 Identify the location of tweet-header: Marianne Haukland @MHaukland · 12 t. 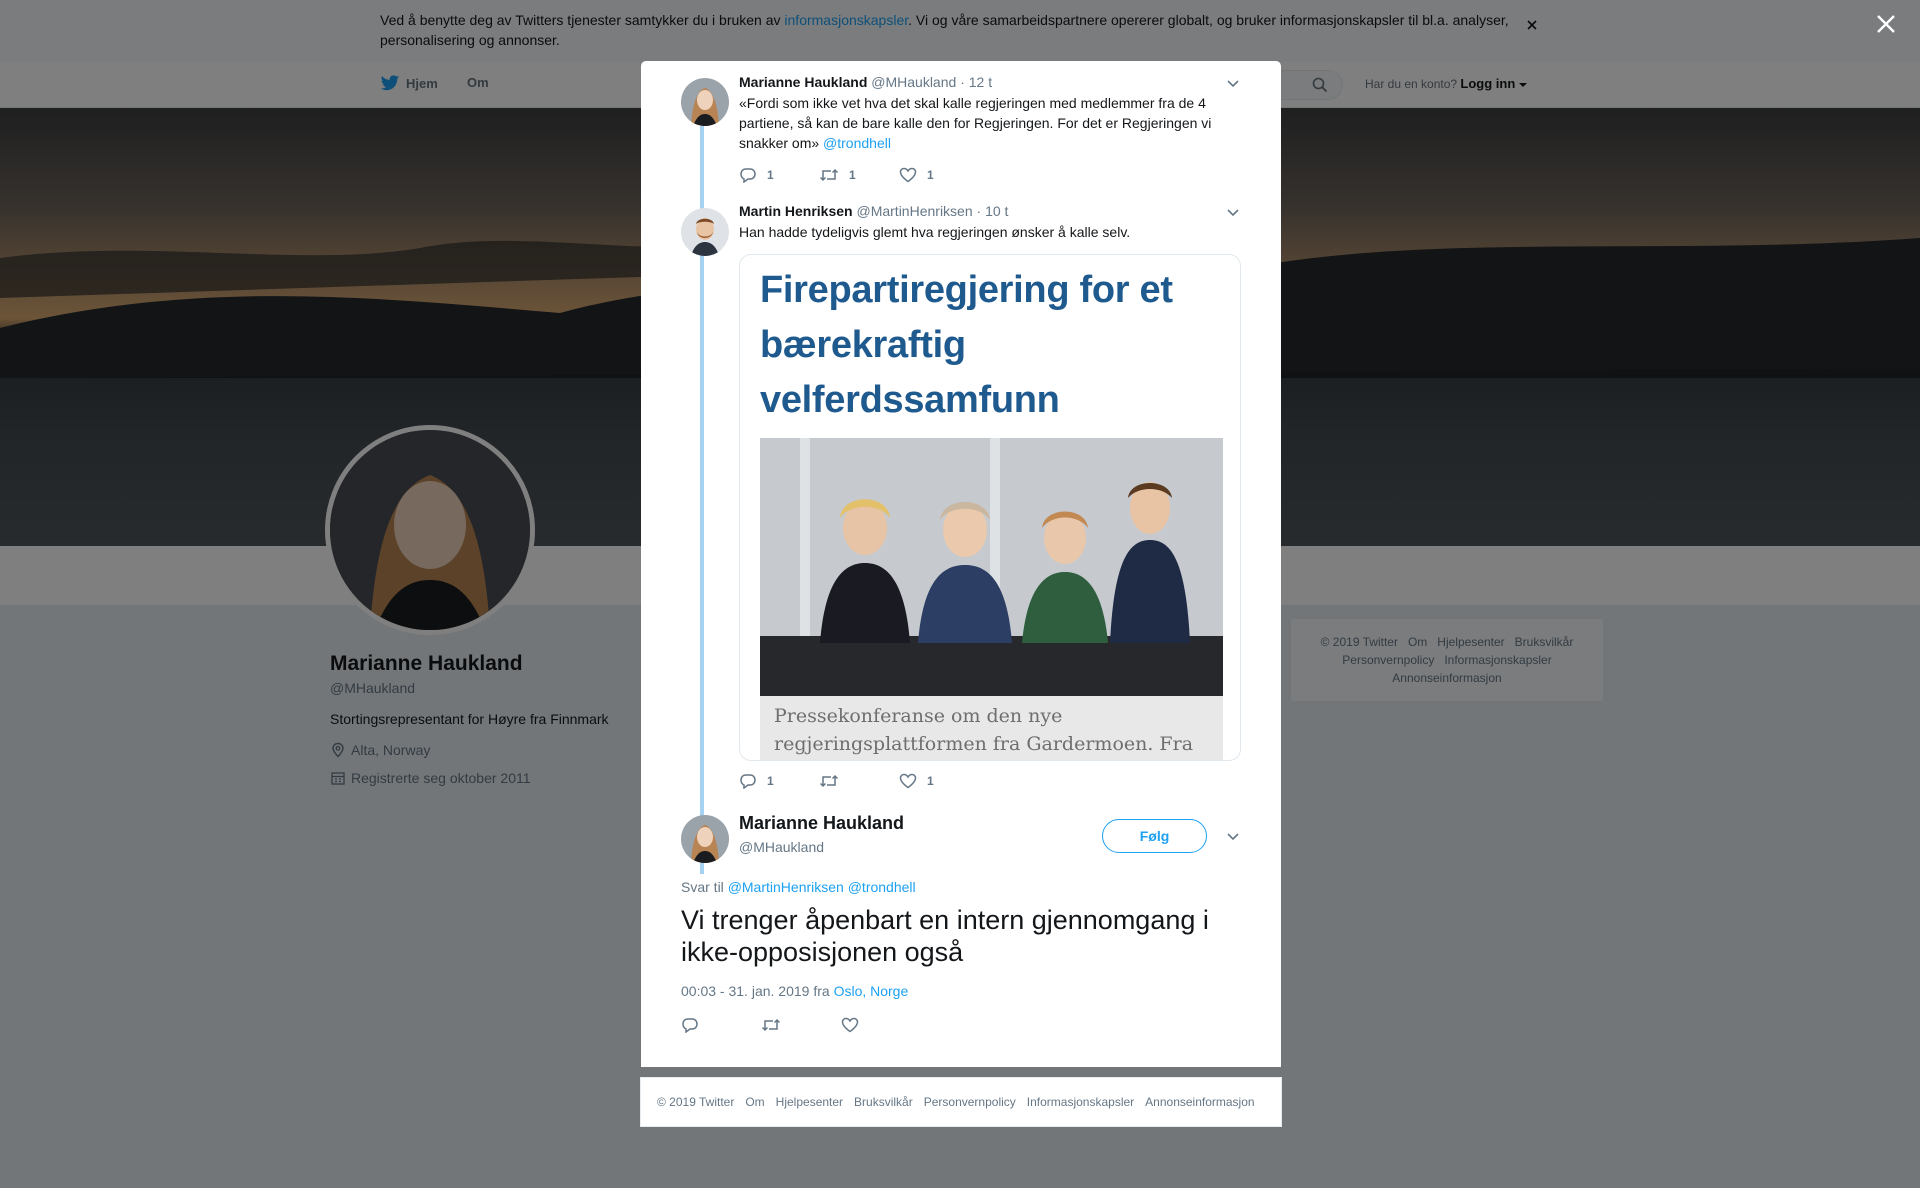
(865, 82).